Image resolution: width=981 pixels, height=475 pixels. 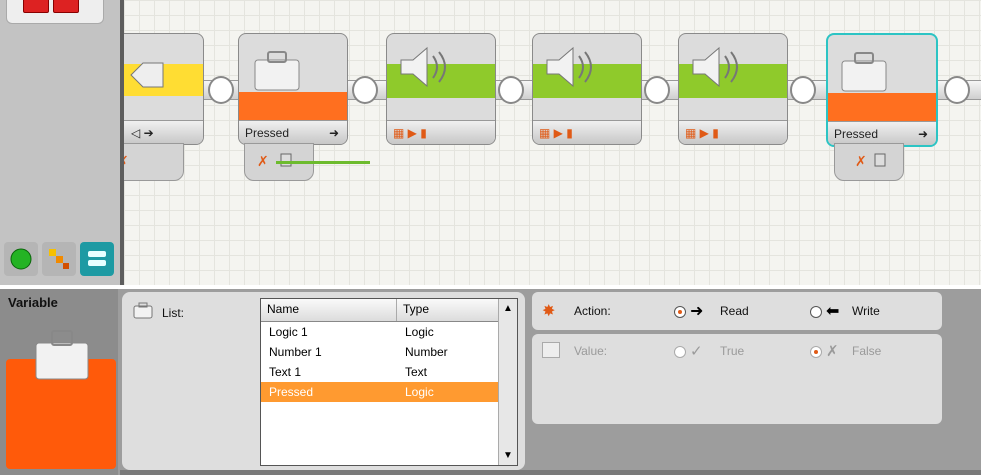 I want to click on complete-palette-tab, so click(x=59, y=259).